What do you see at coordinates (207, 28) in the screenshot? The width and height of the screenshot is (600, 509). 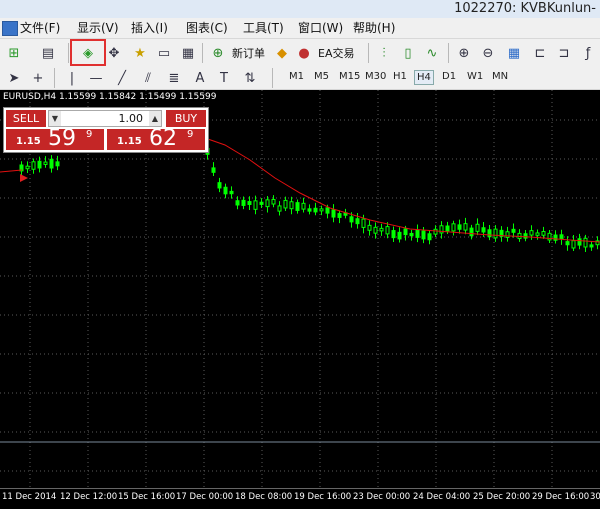 I see `menu-charts: 图表(C)` at bounding box center [207, 28].